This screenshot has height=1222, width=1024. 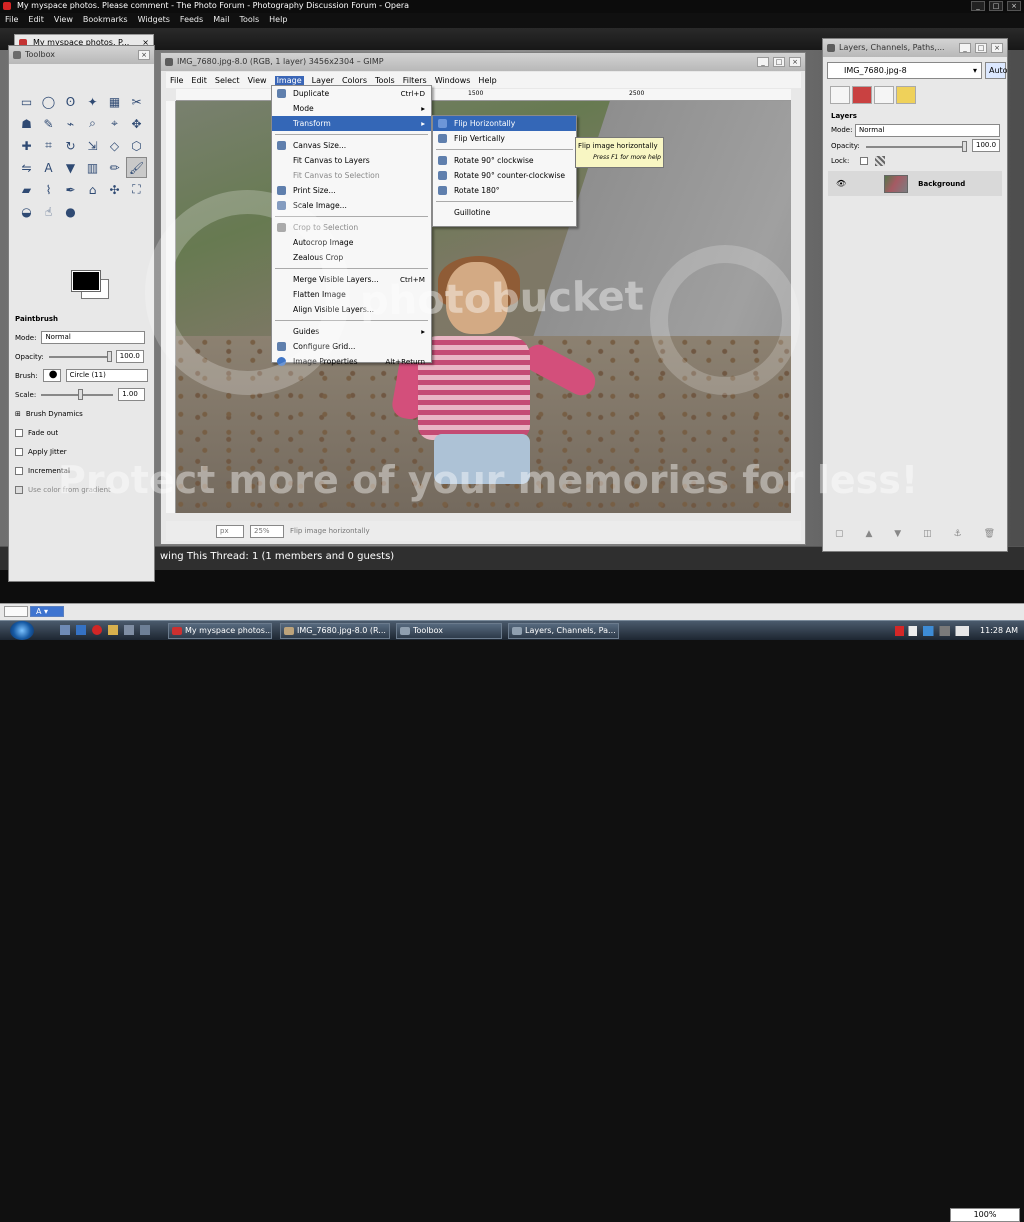 What do you see at coordinates (105, 20) in the screenshot?
I see `menu-bookmarks: Bookmarks` at bounding box center [105, 20].